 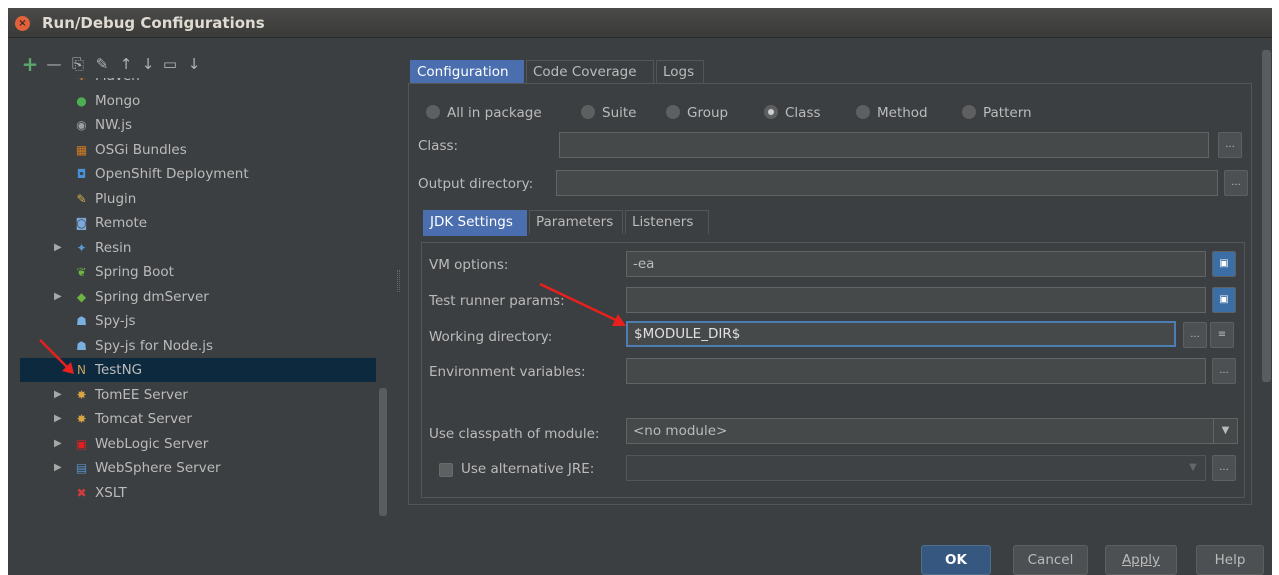 I want to click on test-runner-params-field, so click(x=916, y=300).